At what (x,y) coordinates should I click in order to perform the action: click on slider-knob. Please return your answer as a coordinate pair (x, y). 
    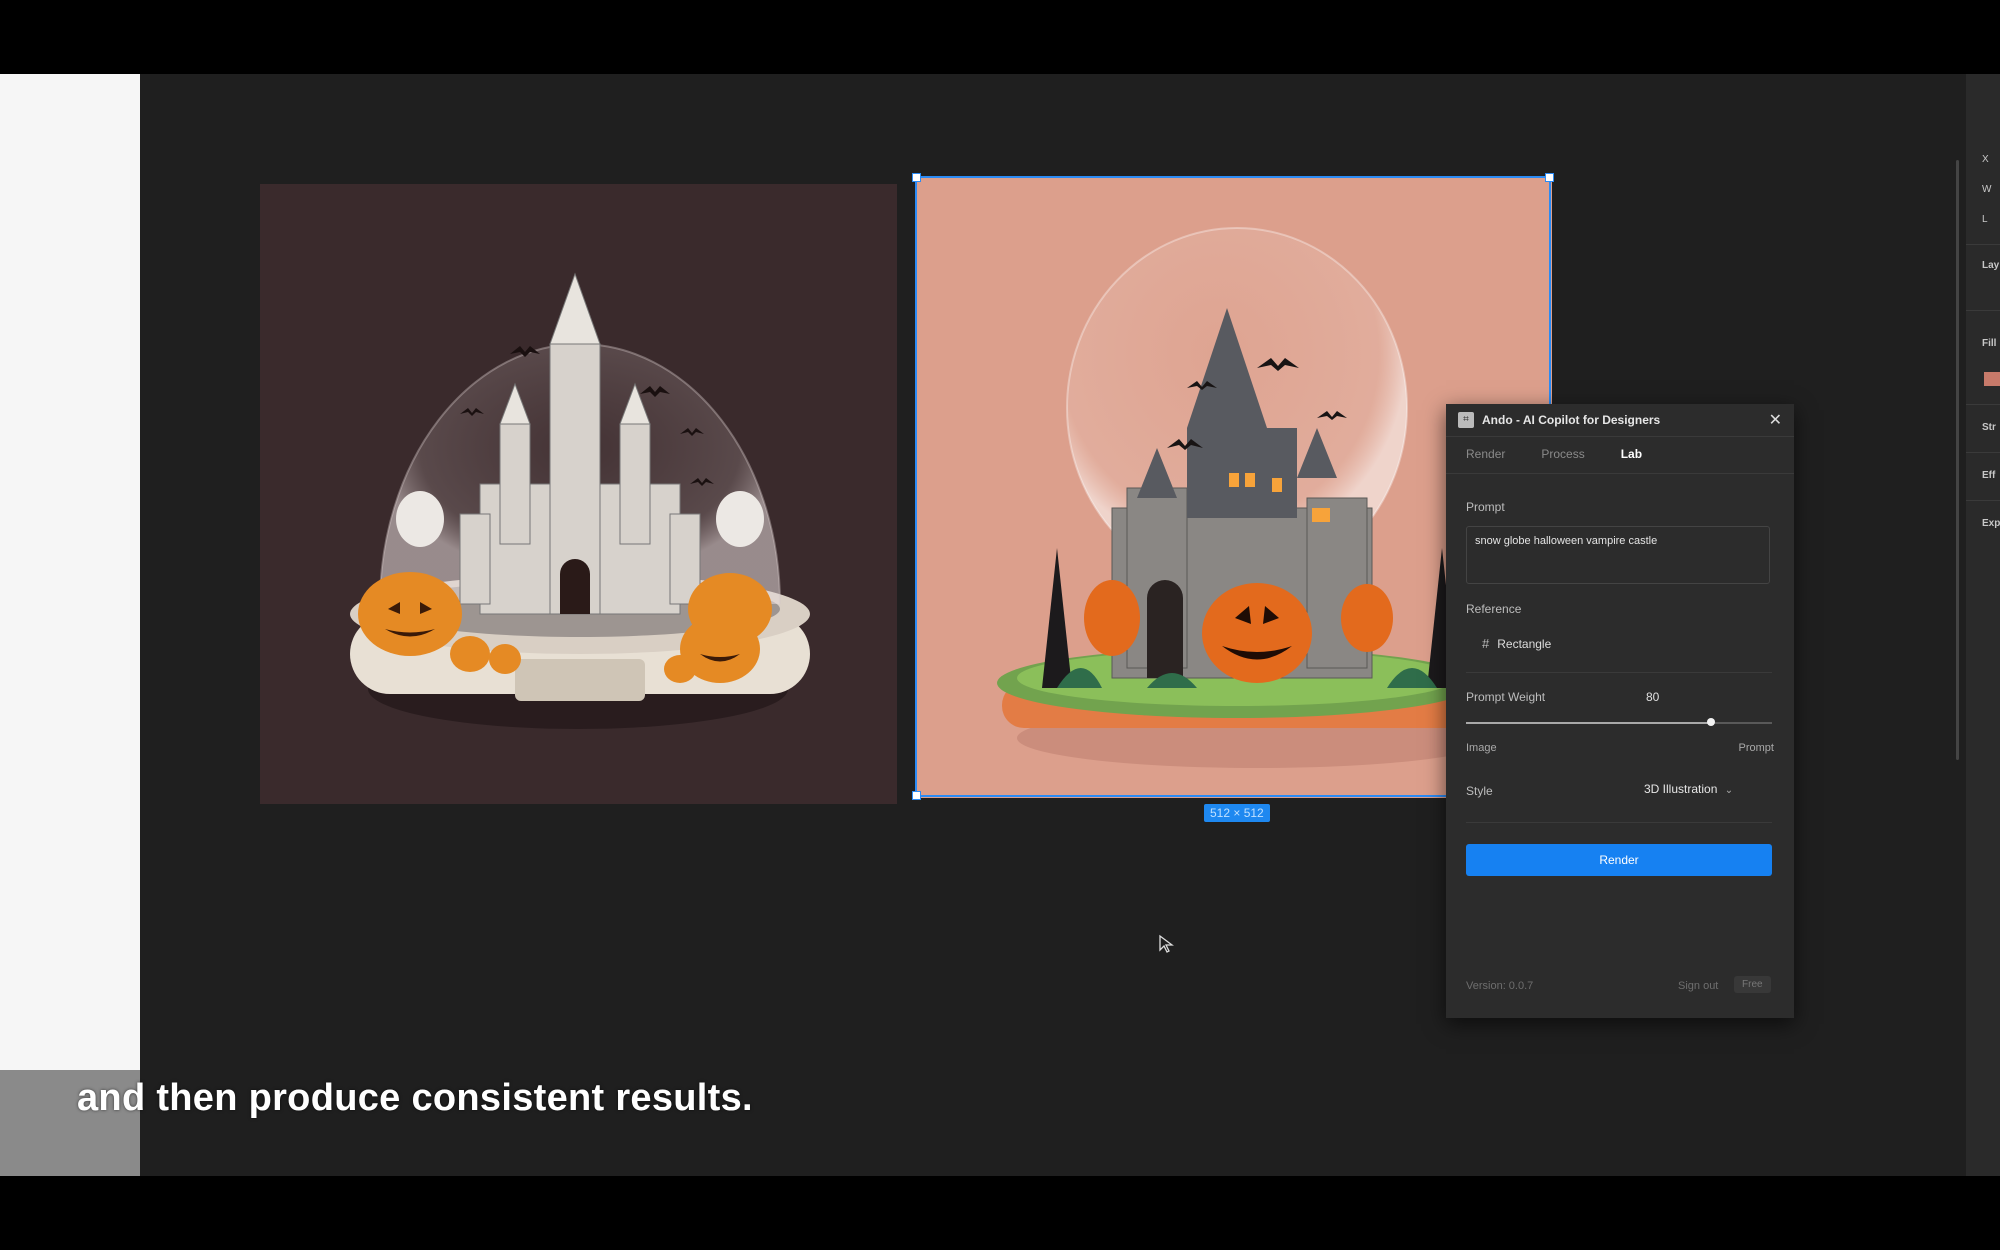
    Looking at the image, I should click on (1710, 722).